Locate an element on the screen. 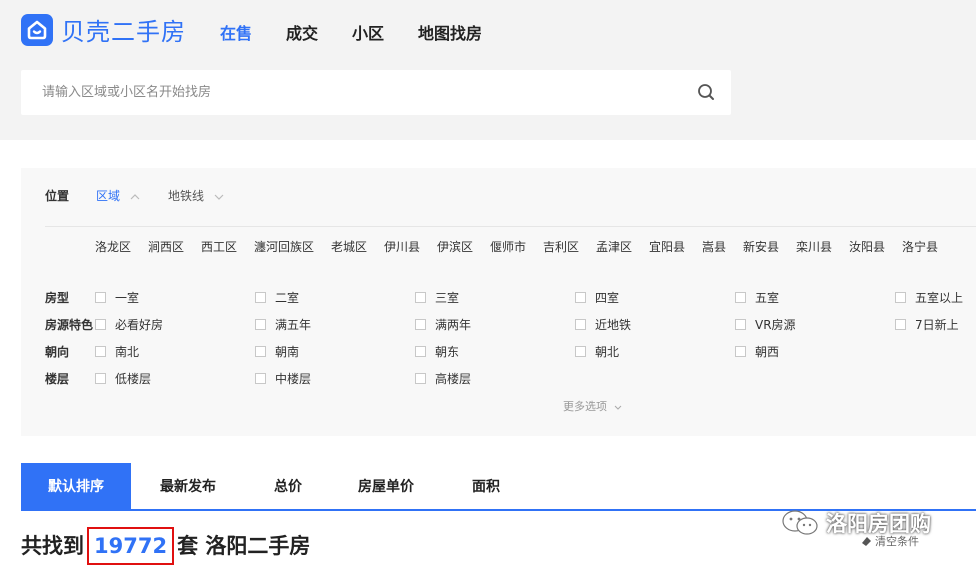  tab-district-label: 区域 is located at coordinates (108, 196).